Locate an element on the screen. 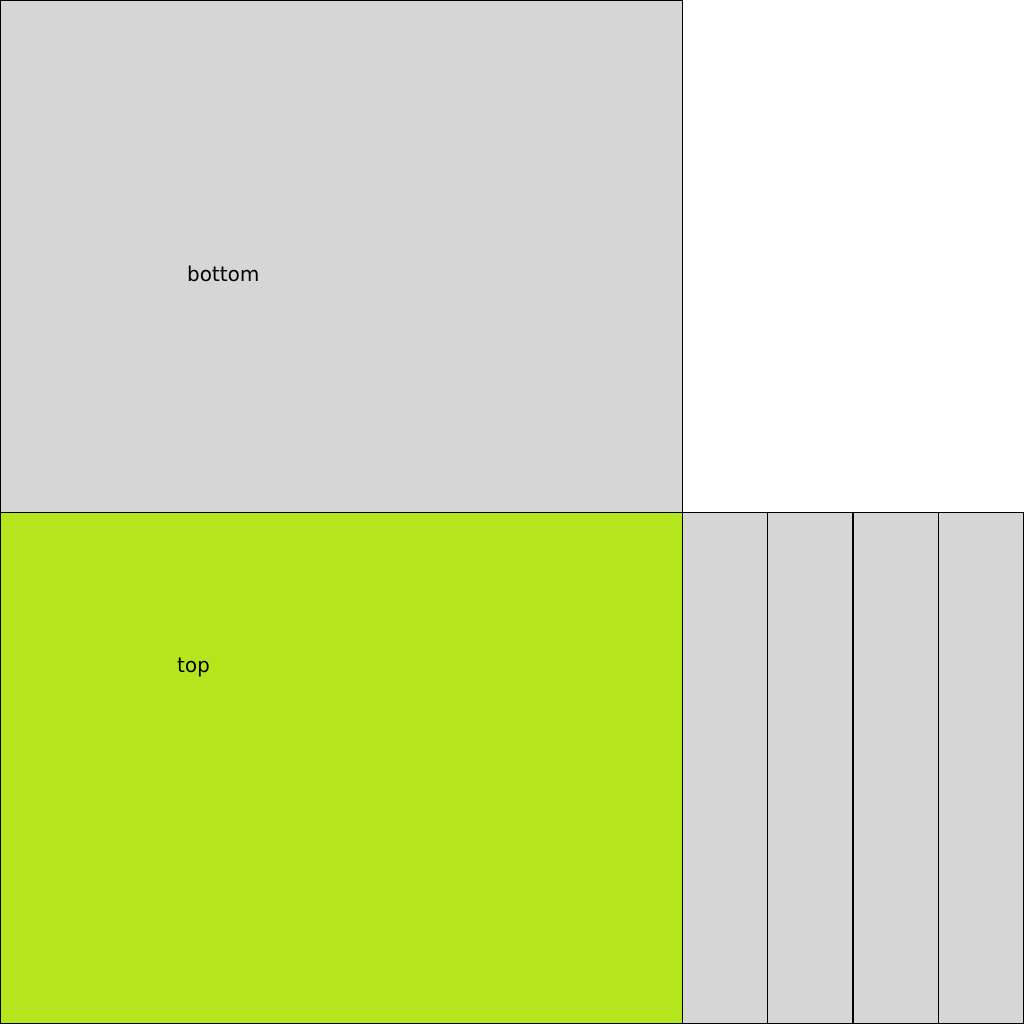 The height and width of the screenshot is (1024, 1024). bottom-panel-label: bottom is located at coordinates (223, 274).